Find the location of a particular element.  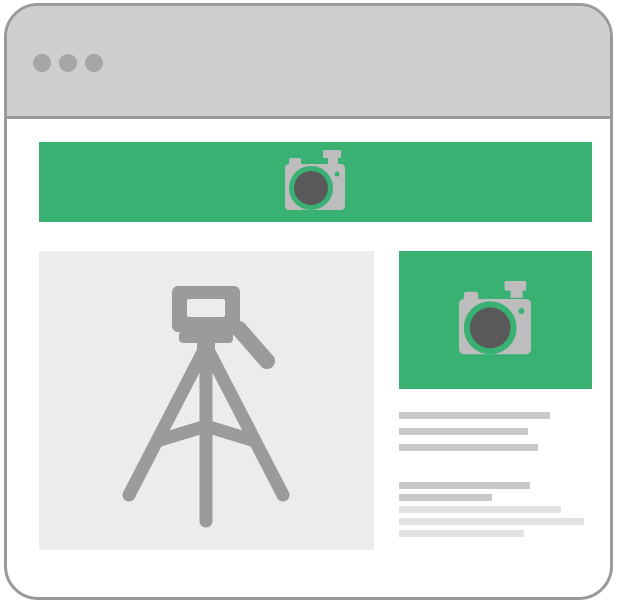

side-card-image is located at coordinates (495, 320).